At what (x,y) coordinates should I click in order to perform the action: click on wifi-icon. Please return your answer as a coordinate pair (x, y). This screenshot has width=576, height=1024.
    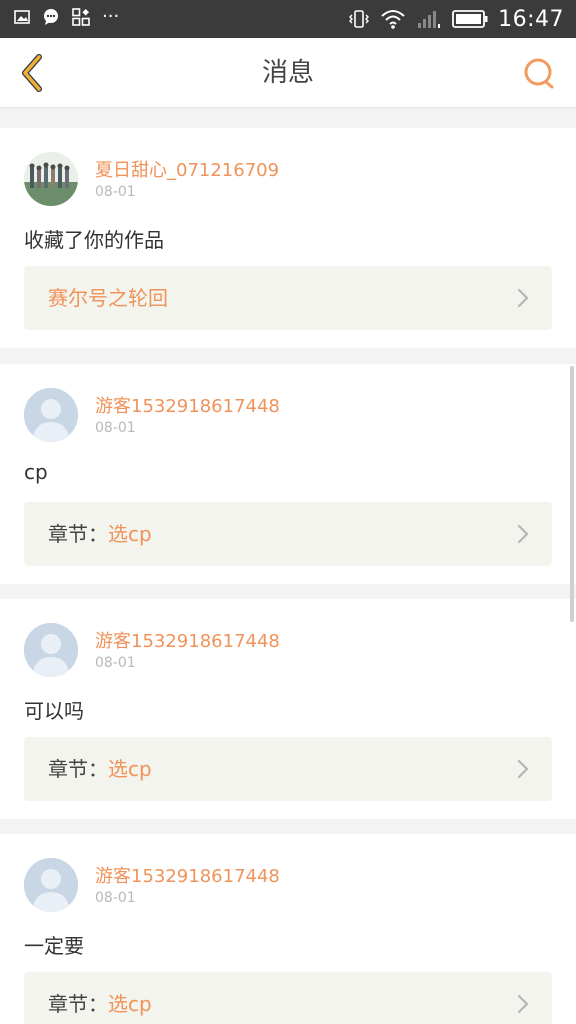
    Looking at the image, I should click on (393, 19).